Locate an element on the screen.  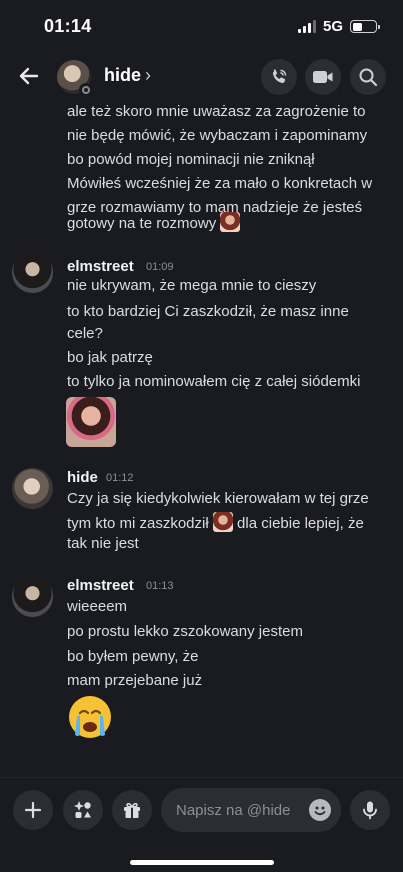
contact-name: hide is located at coordinates (122, 75).